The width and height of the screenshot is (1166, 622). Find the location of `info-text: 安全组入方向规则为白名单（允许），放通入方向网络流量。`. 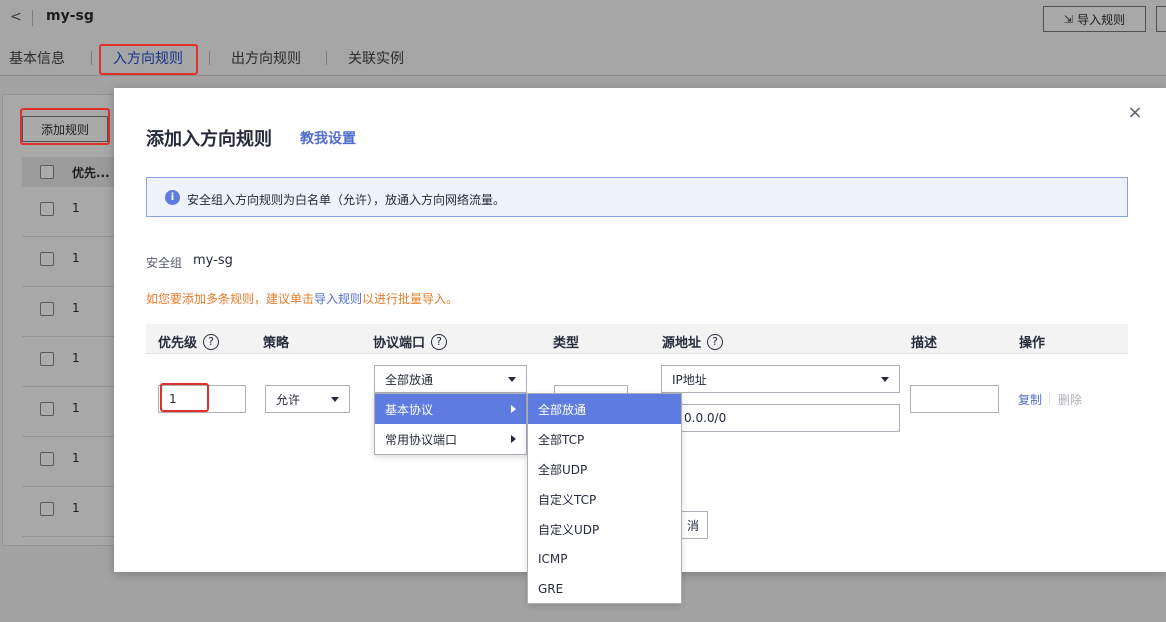

info-text: 安全组入方向规则为白名单（允许），放通入方向网络流量。 is located at coordinates (346, 200).